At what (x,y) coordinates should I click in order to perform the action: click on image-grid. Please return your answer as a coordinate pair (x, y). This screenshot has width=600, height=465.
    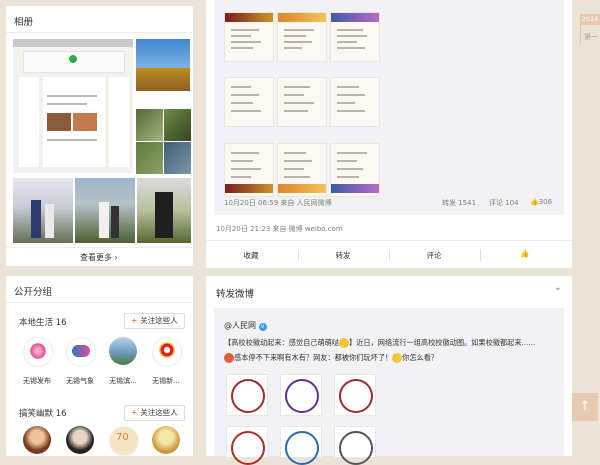
    Looking at the image, I should click on (304, 107).